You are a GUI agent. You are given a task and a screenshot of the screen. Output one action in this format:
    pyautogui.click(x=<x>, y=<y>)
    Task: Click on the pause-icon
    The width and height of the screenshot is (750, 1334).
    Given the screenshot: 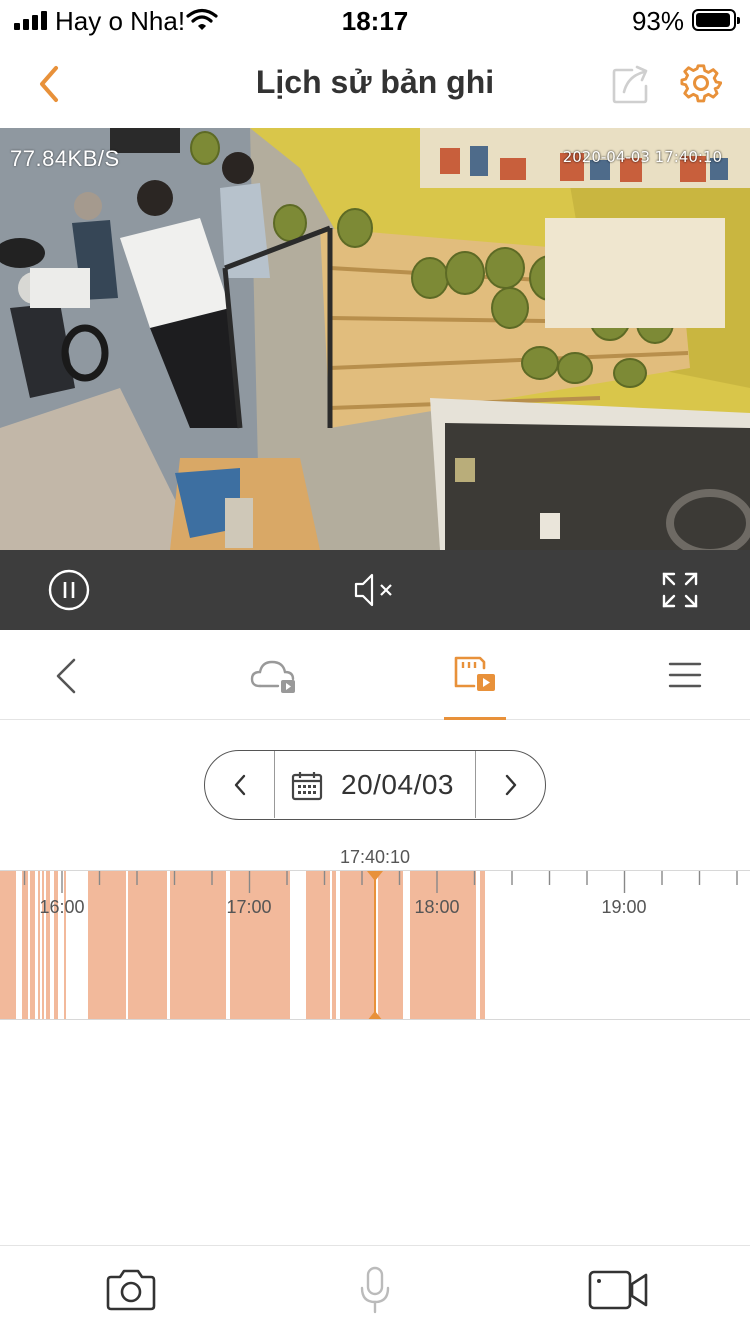 What is the action you would take?
    pyautogui.click(x=69, y=590)
    